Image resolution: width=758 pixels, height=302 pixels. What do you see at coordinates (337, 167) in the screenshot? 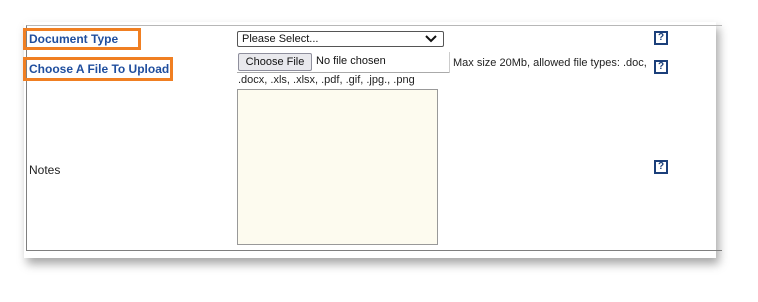
I see `notes-textarea` at bounding box center [337, 167].